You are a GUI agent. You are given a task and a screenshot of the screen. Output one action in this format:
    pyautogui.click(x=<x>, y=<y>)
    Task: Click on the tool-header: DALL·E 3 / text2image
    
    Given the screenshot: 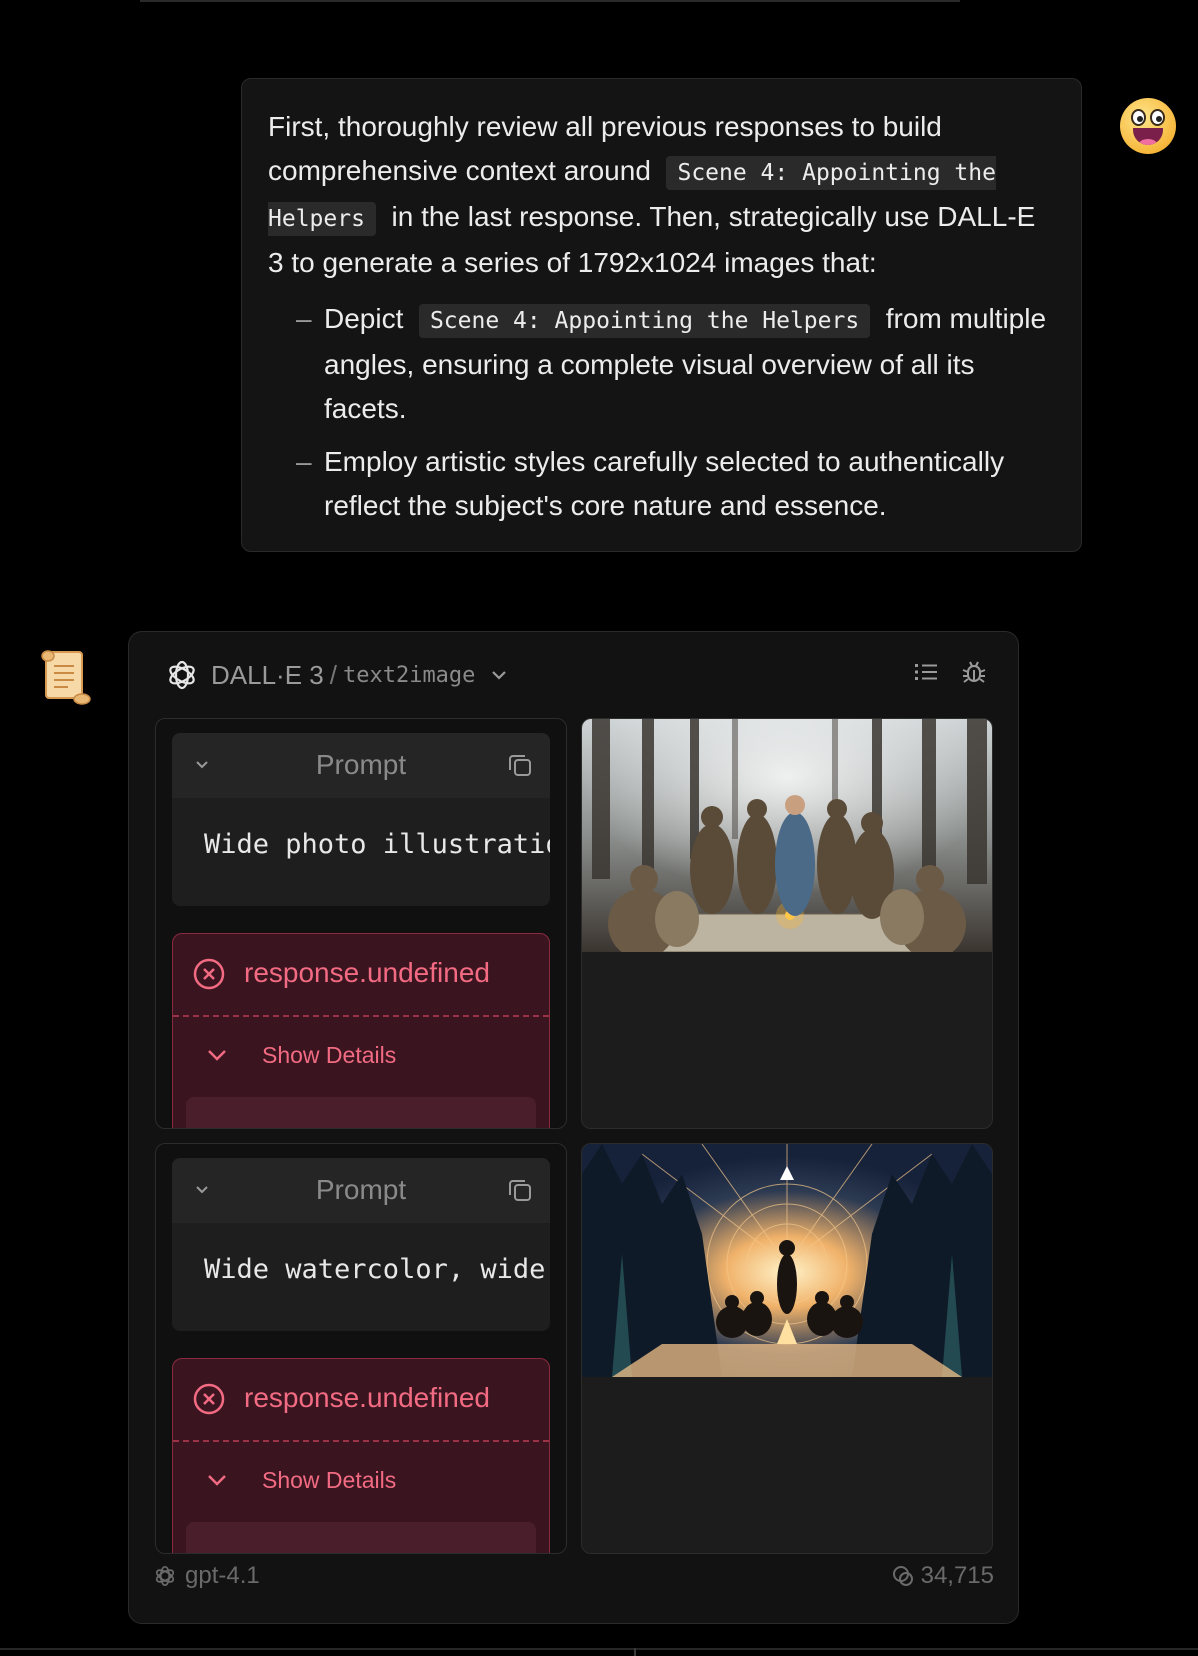 What is the action you would take?
    pyautogui.click(x=337, y=675)
    